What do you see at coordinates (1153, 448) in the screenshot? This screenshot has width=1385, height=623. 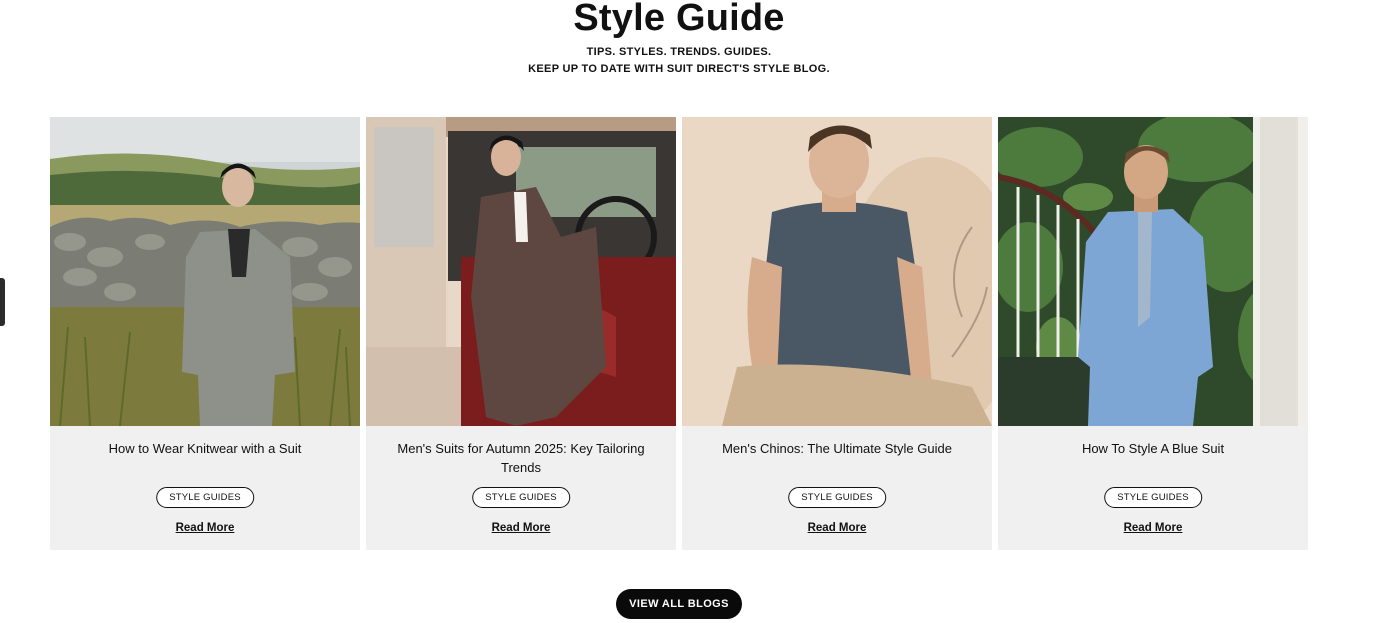 I see `blog-card-title: How To Style A Blue Suit` at bounding box center [1153, 448].